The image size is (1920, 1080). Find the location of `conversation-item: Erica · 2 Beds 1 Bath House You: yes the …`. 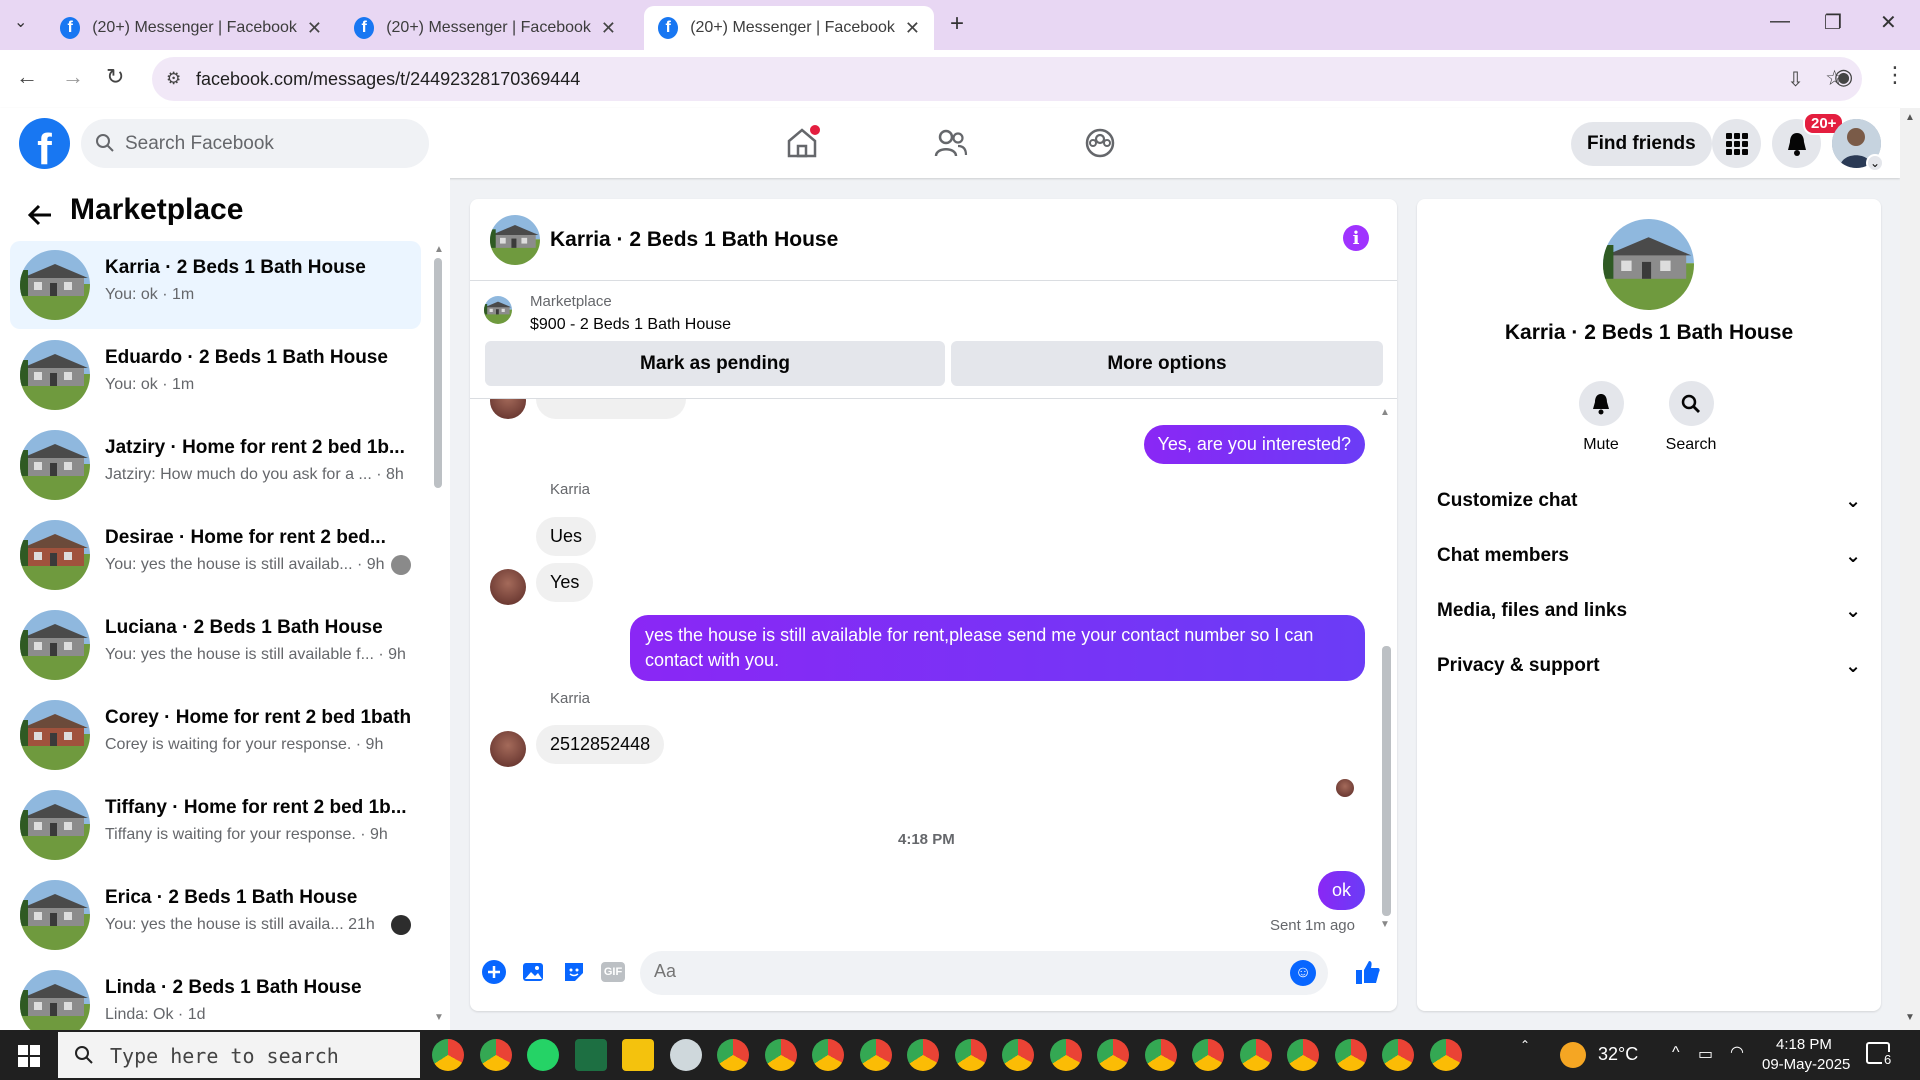

conversation-item: Erica · 2 Beds 1 Bath House You: yes the … is located at coordinates (215, 915).